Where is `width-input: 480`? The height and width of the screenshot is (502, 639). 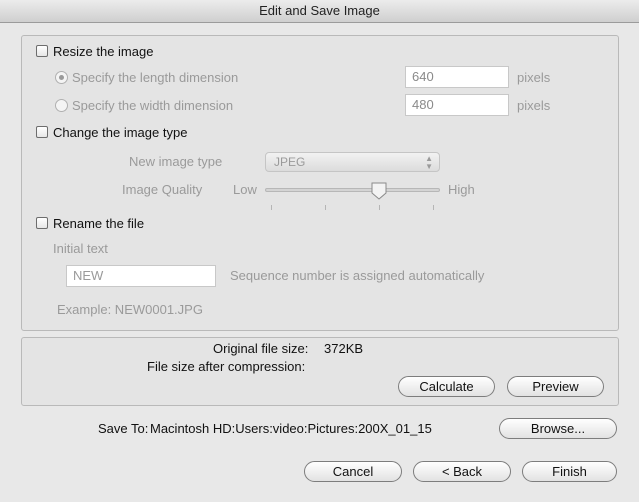
width-input: 480 is located at coordinates (457, 105).